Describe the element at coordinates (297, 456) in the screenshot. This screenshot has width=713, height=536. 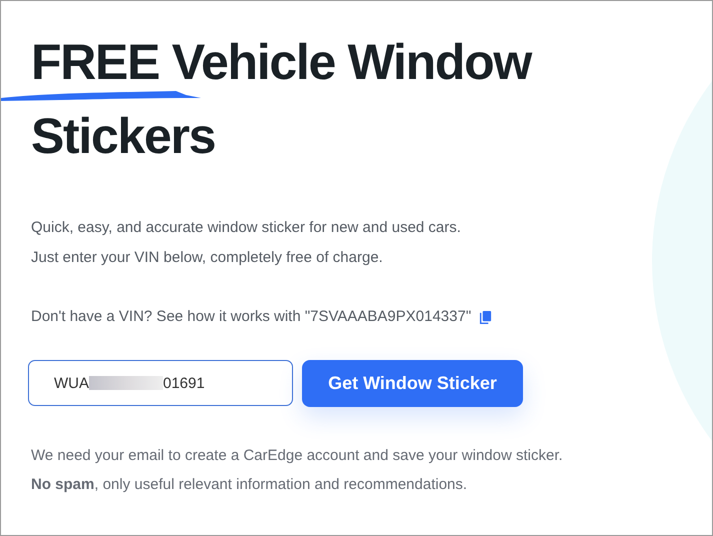
I see `note-text: We need your email to create a CarEdge account and save your window sticker.` at that location.